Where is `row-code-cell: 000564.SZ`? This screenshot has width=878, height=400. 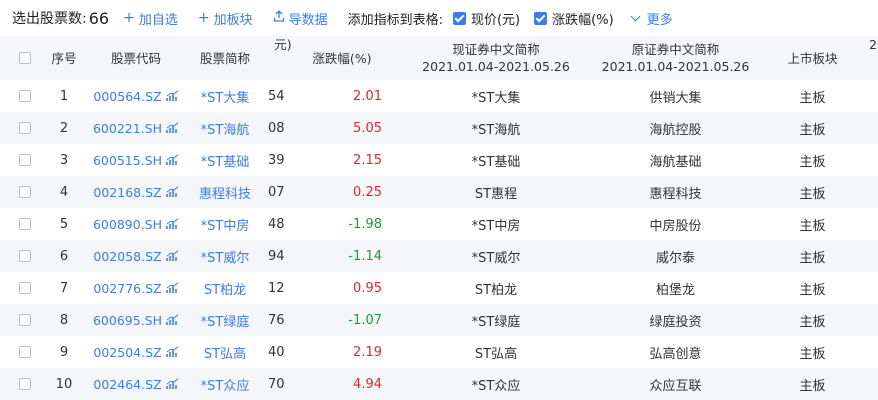
row-code-cell: 000564.SZ is located at coordinates (136, 96).